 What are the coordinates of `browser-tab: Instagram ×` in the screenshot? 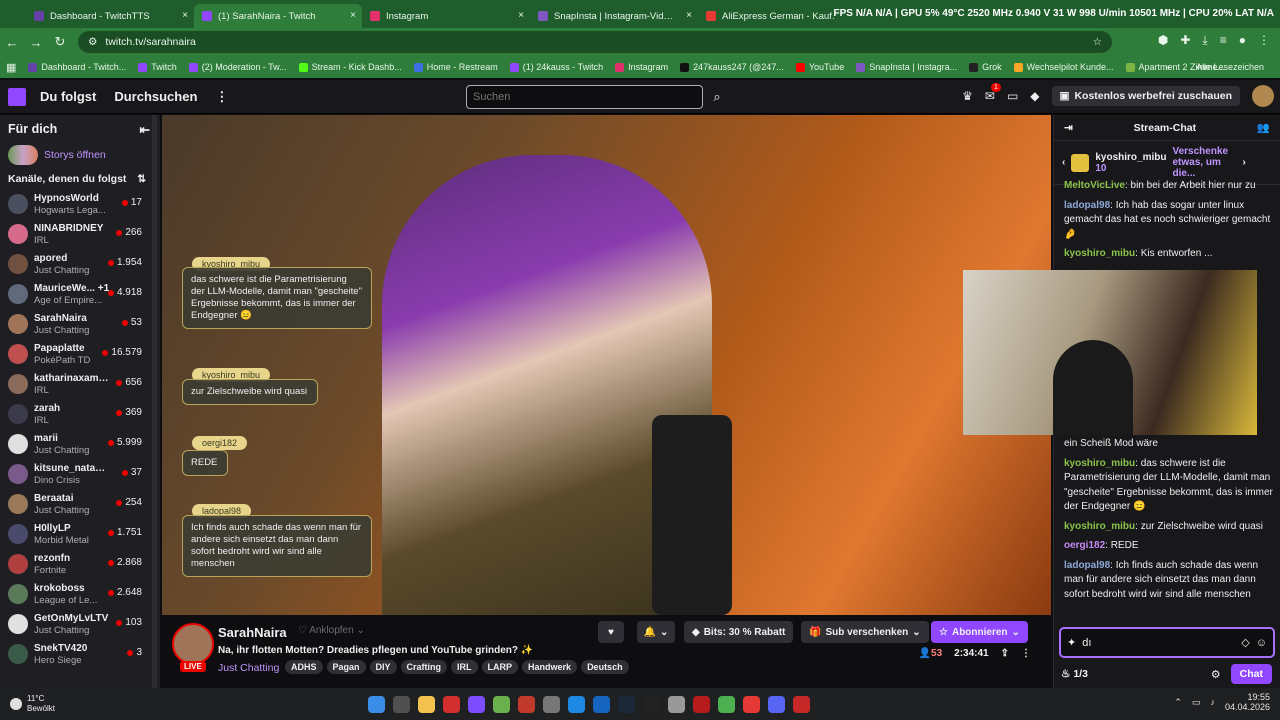 It's located at (446, 16).